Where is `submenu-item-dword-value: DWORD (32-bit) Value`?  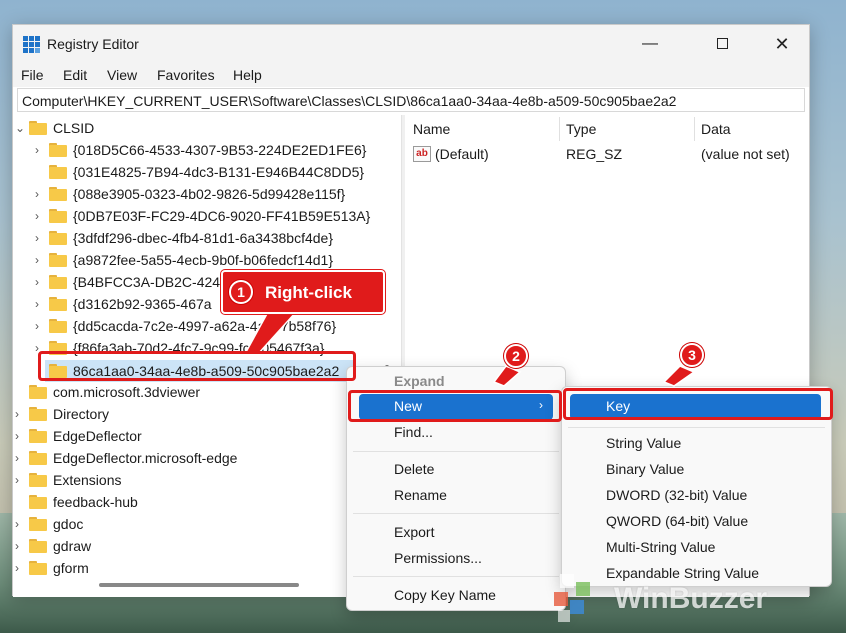 submenu-item-dword-value: DWORD (32-bit) Value is located at coordinates (696, 496).